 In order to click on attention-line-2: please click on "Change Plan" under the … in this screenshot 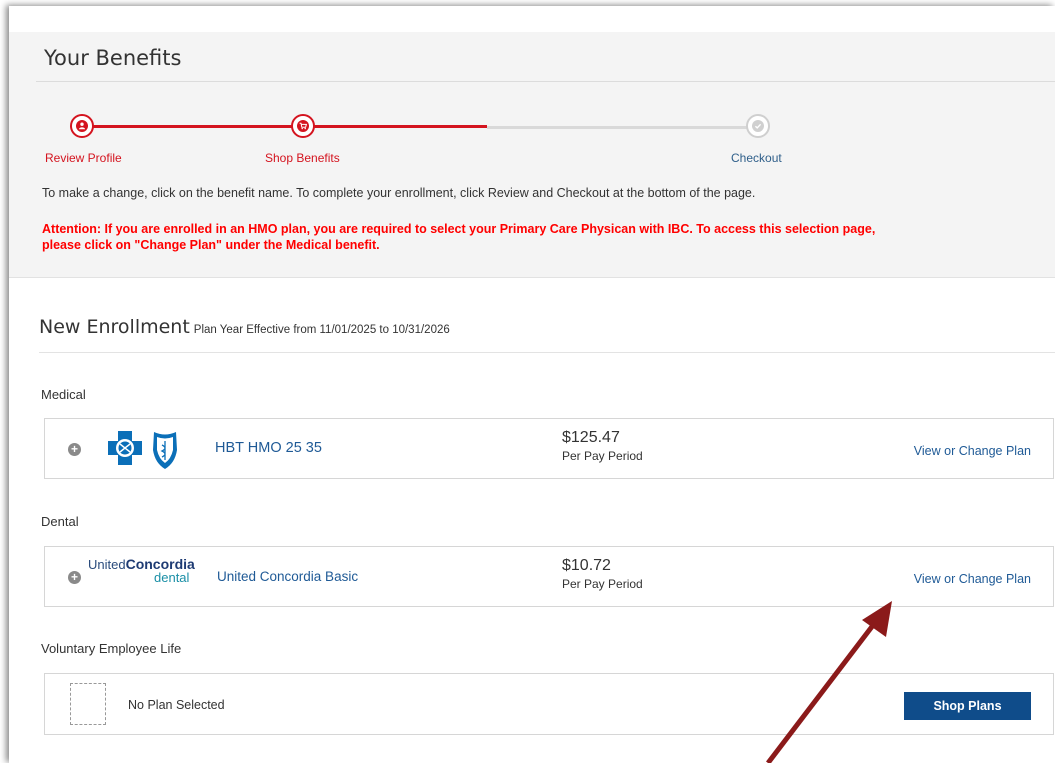, I will do `click(211, 245)`.